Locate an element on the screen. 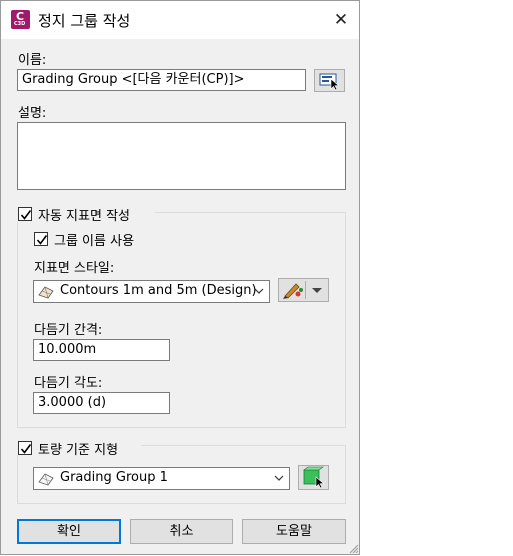  name-input: Grading Group <[다음 카운터(CP)]> is located at coordinates (161, 80).